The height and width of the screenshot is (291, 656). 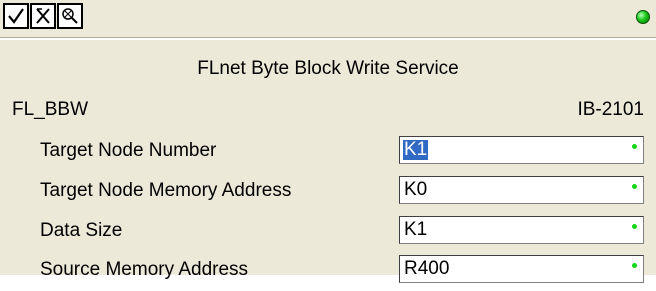 I want to click on divider, so click(x=328, y=38).